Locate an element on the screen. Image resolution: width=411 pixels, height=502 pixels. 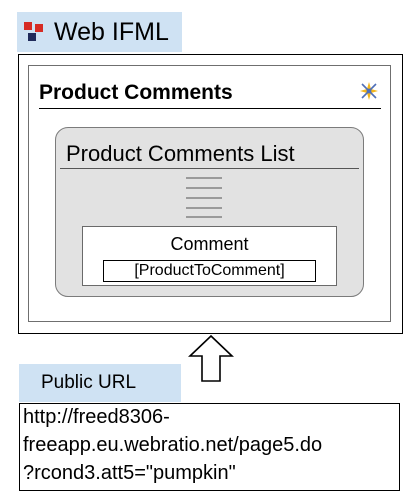
list-lines-icon is located at coordinates (204, 196).